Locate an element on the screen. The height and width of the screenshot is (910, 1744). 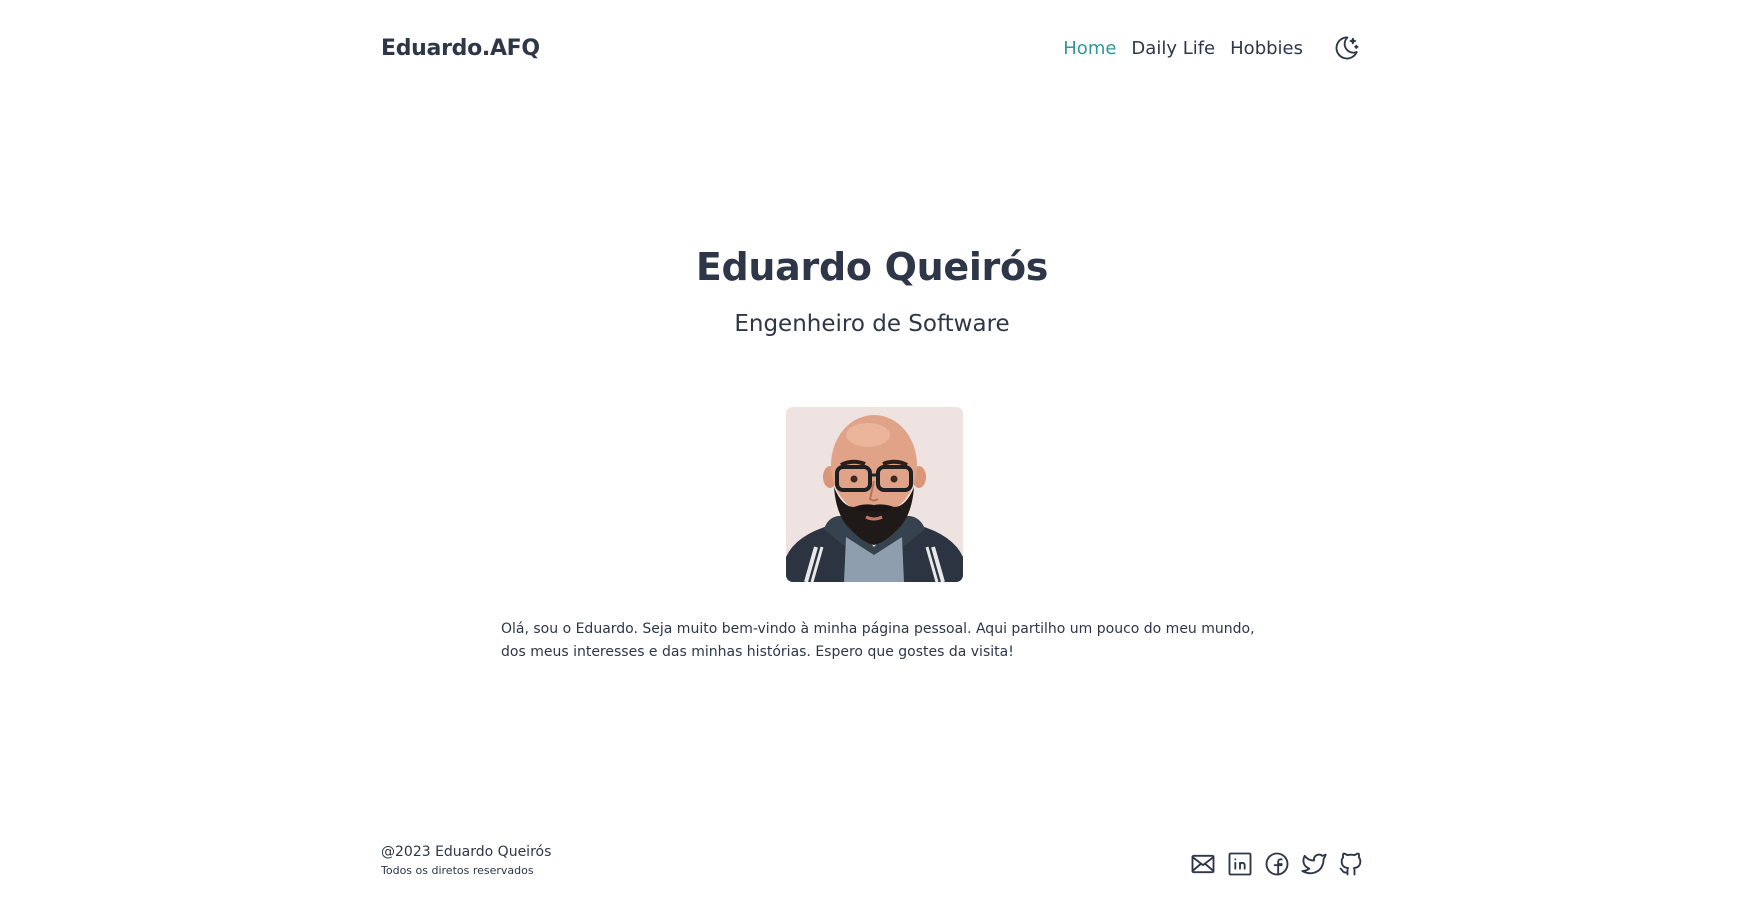
rights-text: Todos os diretos reservados is located at coordinates (457, 870).